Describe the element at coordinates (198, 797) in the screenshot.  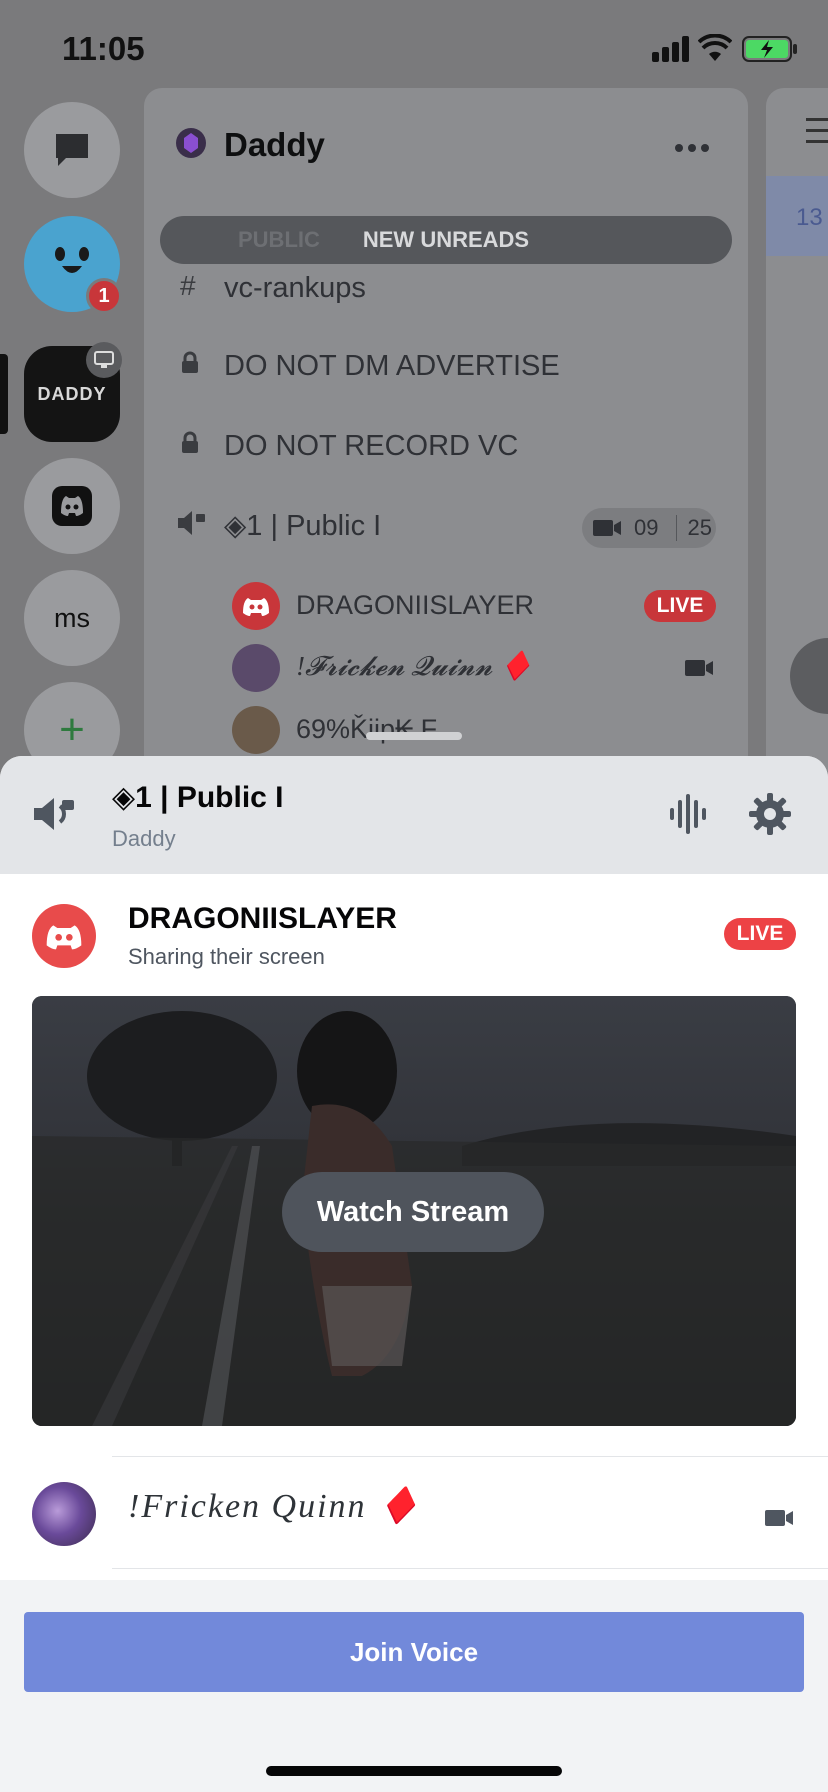
I see `voice-channel-name: ◈1 | Public I` at that location.